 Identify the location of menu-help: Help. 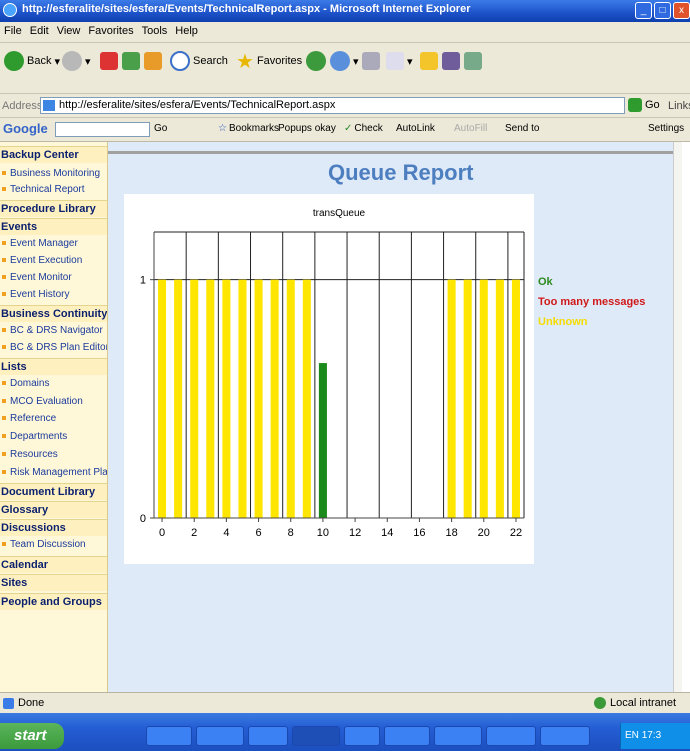
(186, 29).